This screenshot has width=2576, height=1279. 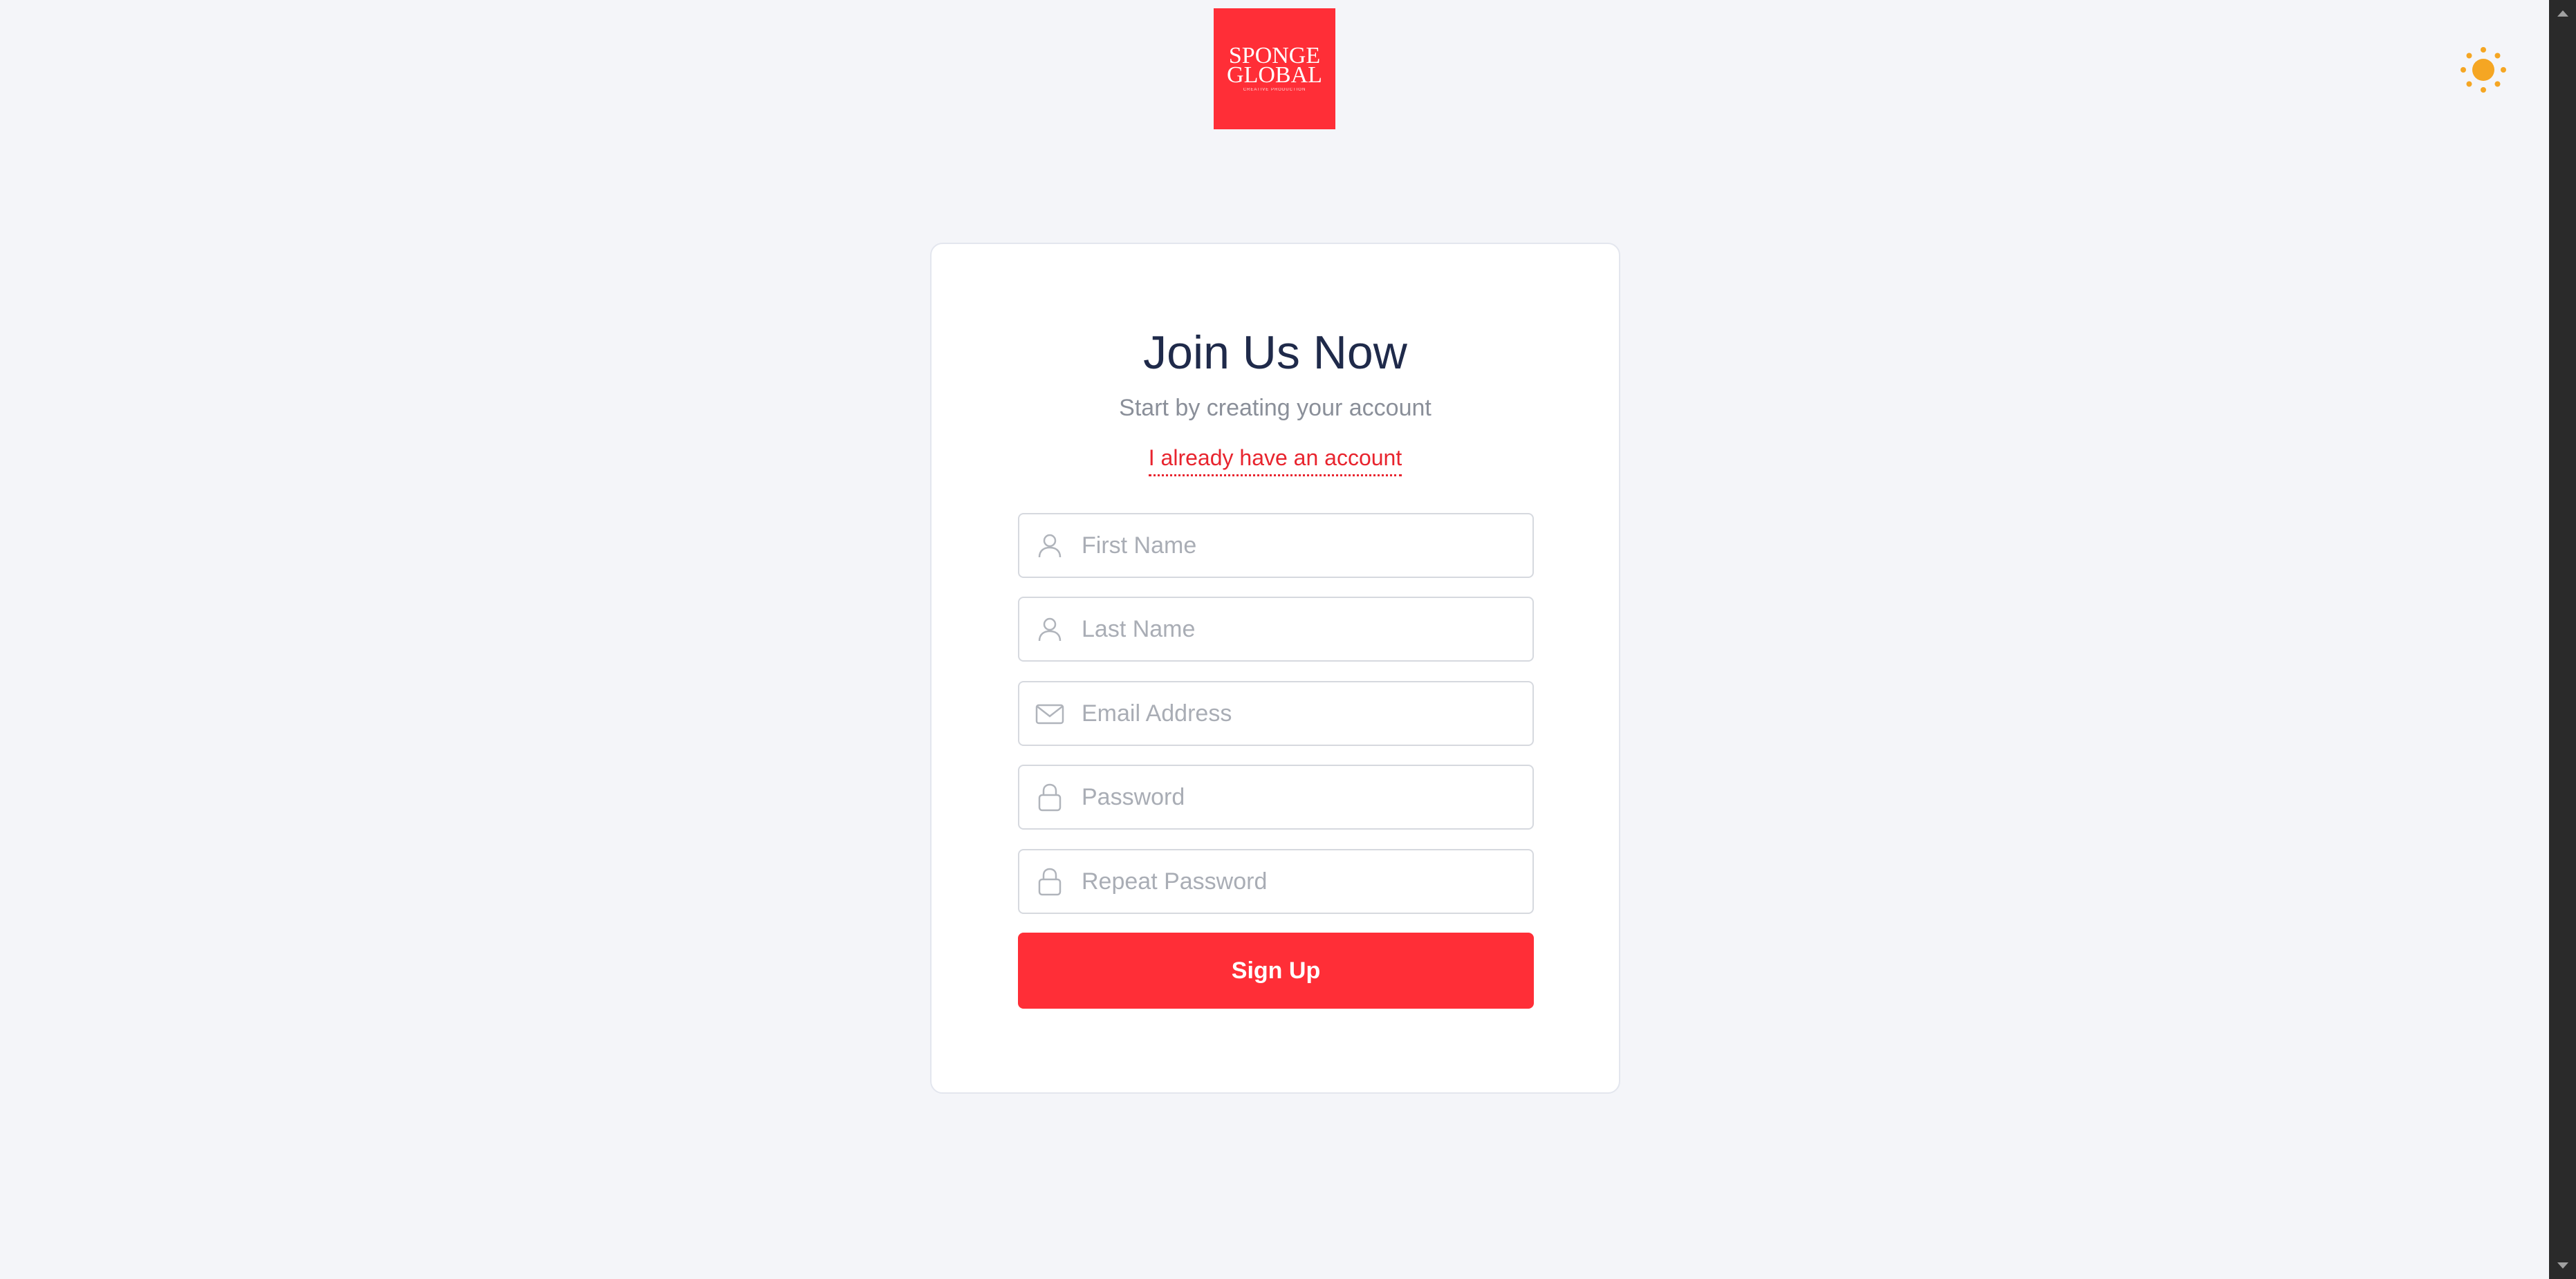 I want to click on page-title: Join Us Now, so click(x=1275, y=352).